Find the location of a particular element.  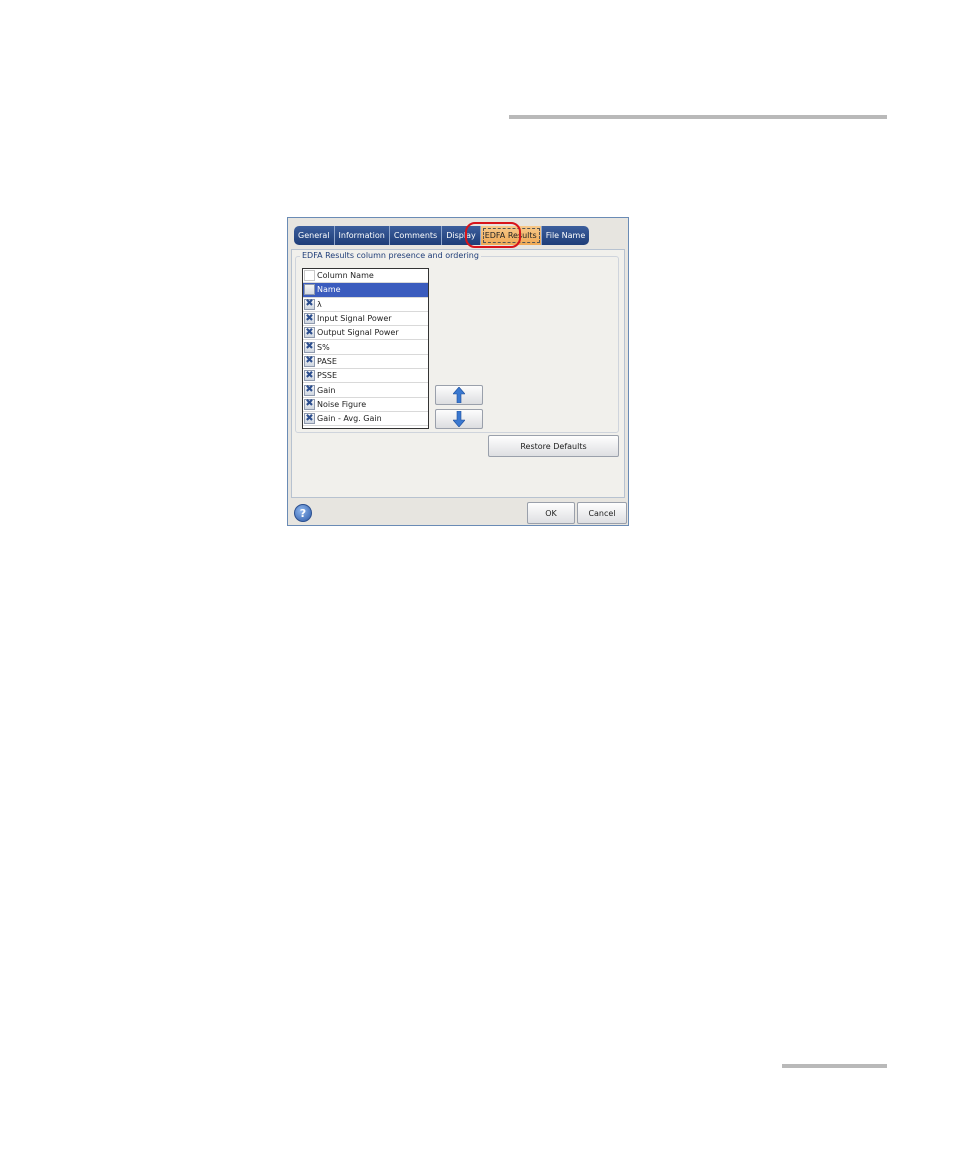

column-list-row: ✖ Input Signal Power is located at coordinates (365, 319).